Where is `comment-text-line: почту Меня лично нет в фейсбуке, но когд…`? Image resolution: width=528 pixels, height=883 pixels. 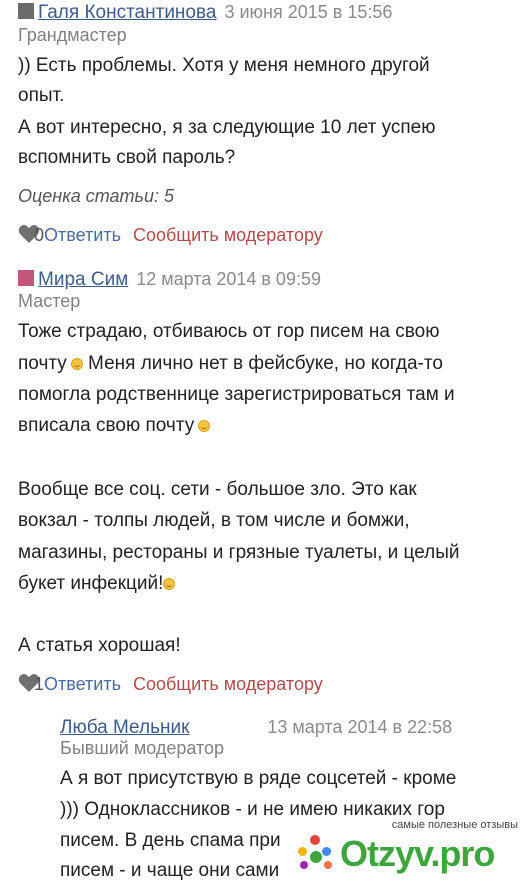 comment-text-line: почту Меня лично нет в фейсбуке, но когд… is located at coordinates (230, 364).